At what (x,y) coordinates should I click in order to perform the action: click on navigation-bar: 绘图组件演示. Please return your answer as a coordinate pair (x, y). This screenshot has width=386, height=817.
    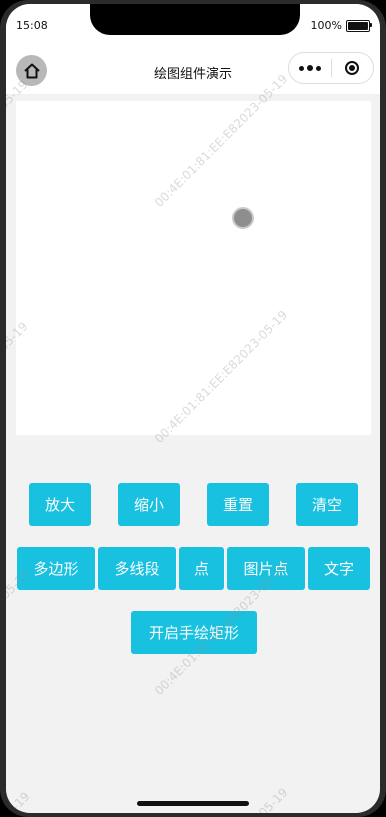
    Looking at the image, I should click on (193, 71).